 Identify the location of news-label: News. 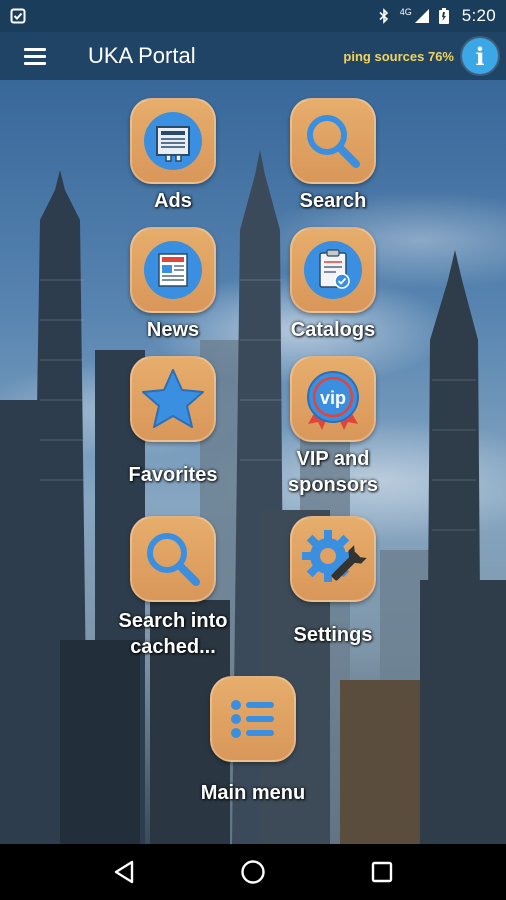
(173, 330).